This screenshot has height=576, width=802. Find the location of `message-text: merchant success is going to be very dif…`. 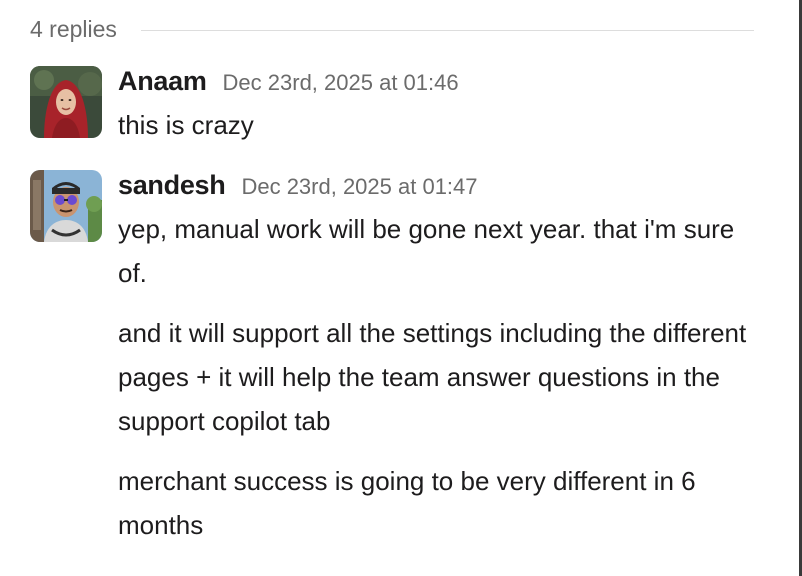

message-text: merchant success is going to be very dif… is located at coordinates (407, 503).